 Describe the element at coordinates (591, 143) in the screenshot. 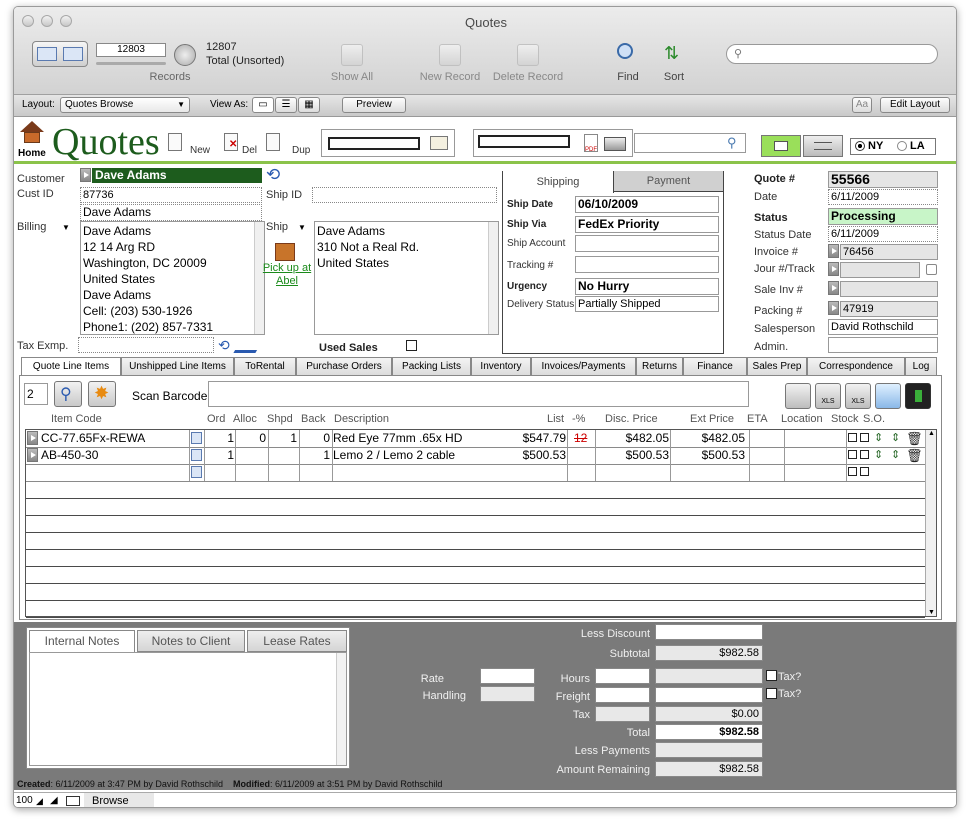

I see `pdf-icon: PDF` at that location.